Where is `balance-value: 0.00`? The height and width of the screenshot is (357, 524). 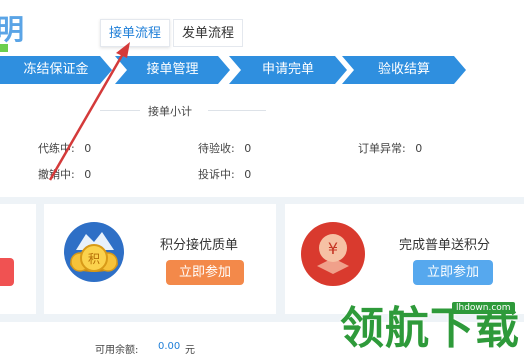
balance-value: 0.00 is located at coordinates (169, 346).